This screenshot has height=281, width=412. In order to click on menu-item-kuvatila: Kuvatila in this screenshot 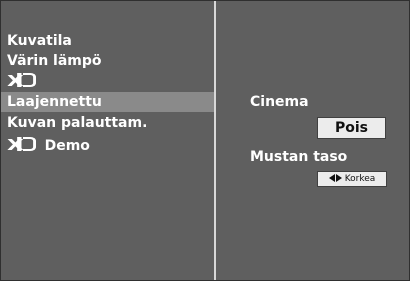, I will do `click(107, 41)`.